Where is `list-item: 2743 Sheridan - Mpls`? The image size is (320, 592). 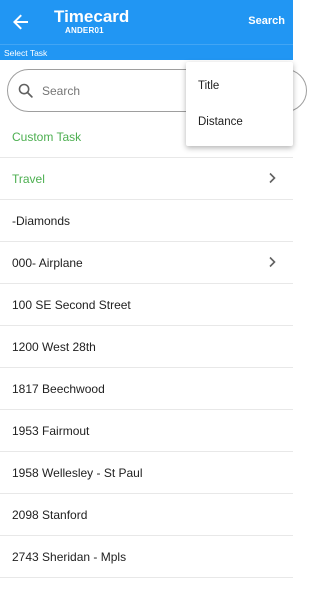 list-item: 2743 Sheridan - Mpls is located at coordinates (146, 557).